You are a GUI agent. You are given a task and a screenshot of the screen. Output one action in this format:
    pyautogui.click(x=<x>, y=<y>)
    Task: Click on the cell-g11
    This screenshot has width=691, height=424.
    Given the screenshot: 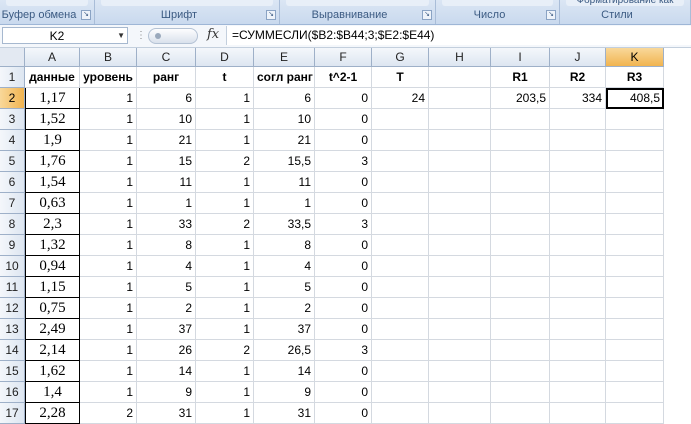 What is the action you would take?
    pyautogui.click(x=400, y=287)
    